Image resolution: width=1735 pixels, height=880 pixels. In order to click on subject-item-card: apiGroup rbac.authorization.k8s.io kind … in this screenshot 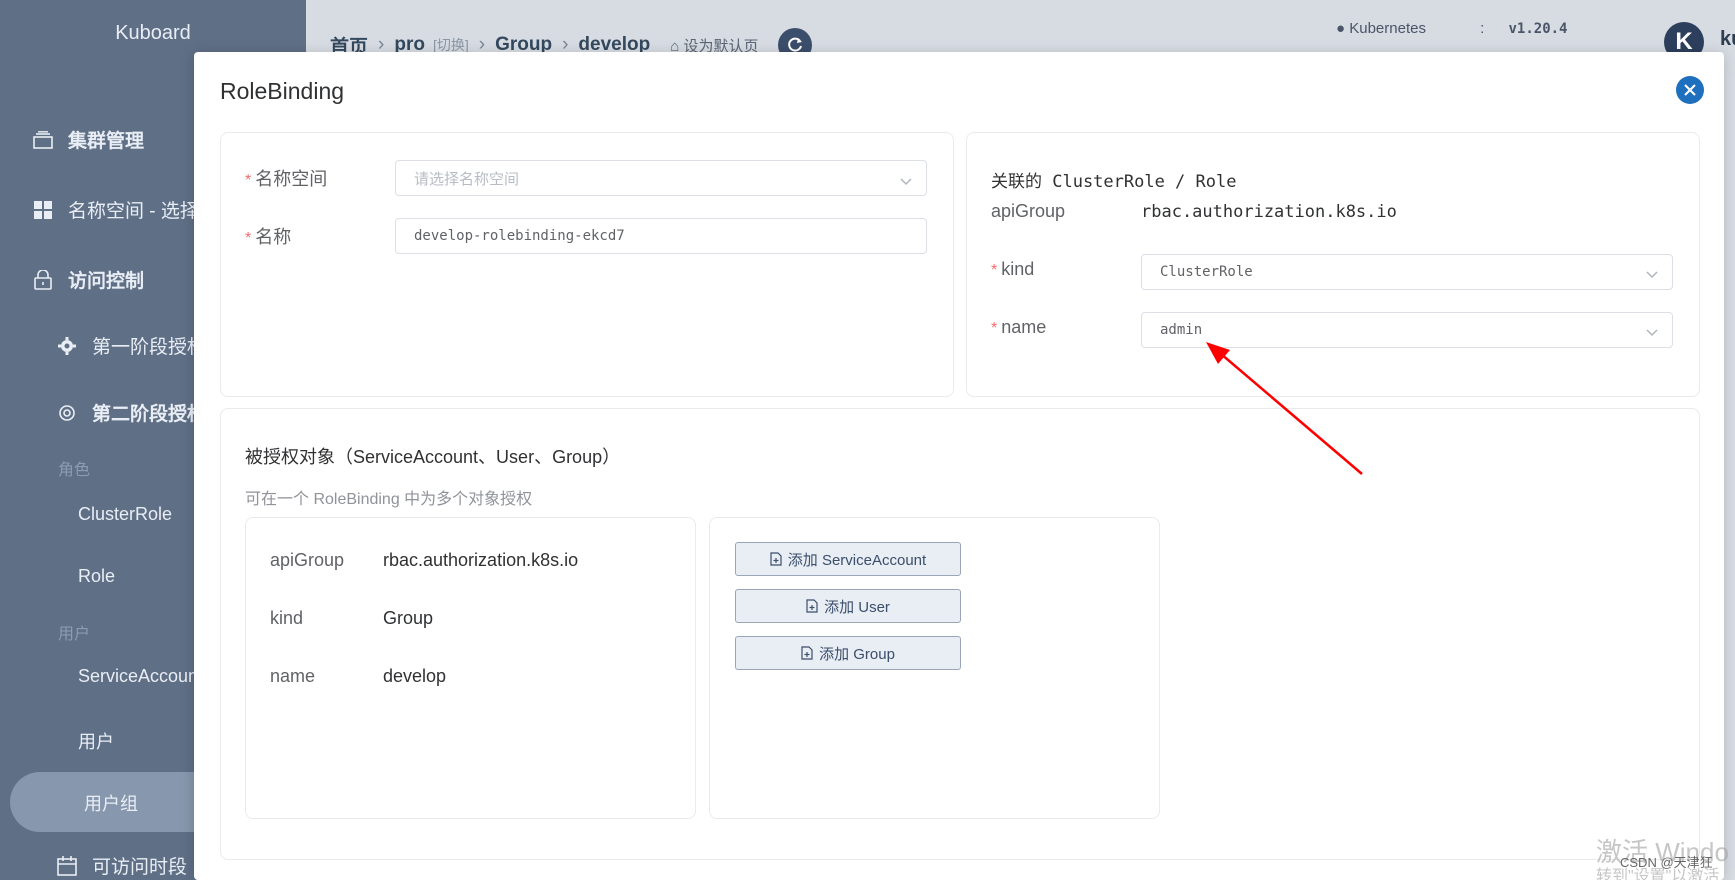, I will do `click(470, 668)`.